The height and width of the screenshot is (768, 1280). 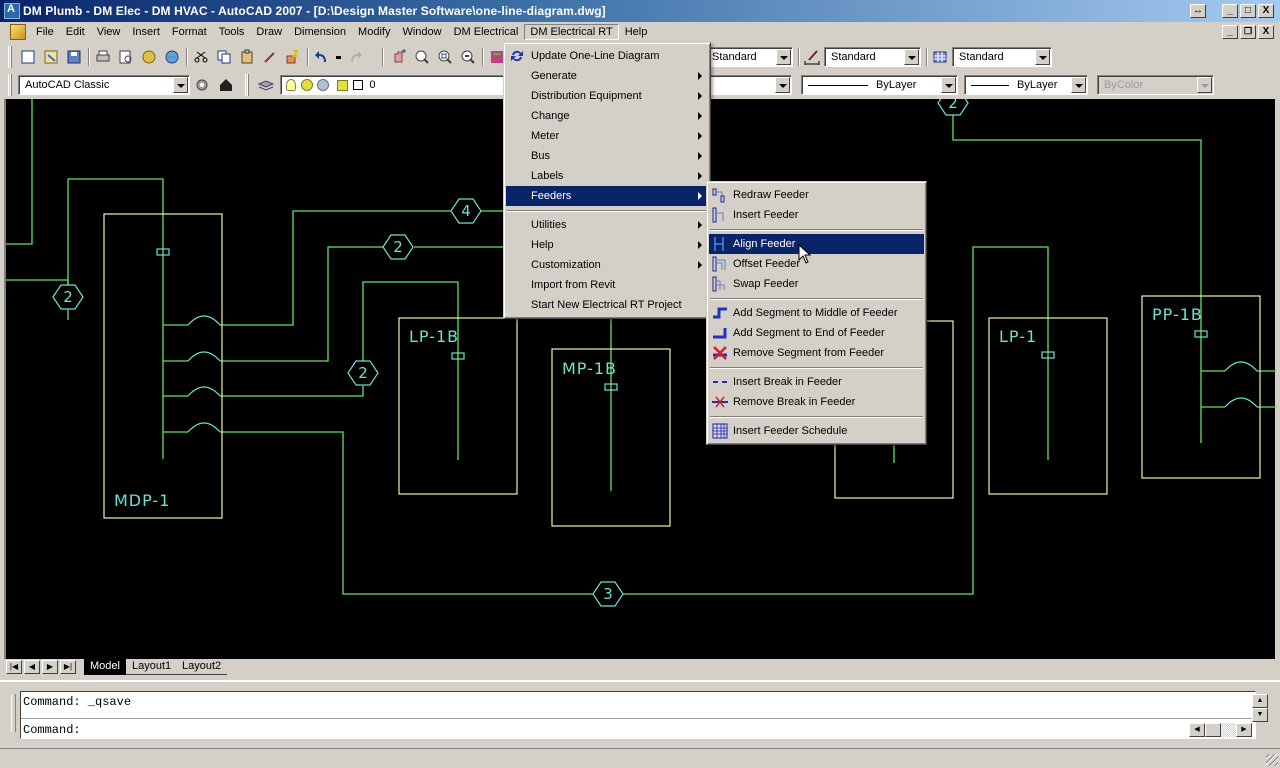 What do you see at coordinates (816, 284) in the screenshot?
I see `menu-item-swap-feeder: Swap Feeder` at bounding box center [816, 284].